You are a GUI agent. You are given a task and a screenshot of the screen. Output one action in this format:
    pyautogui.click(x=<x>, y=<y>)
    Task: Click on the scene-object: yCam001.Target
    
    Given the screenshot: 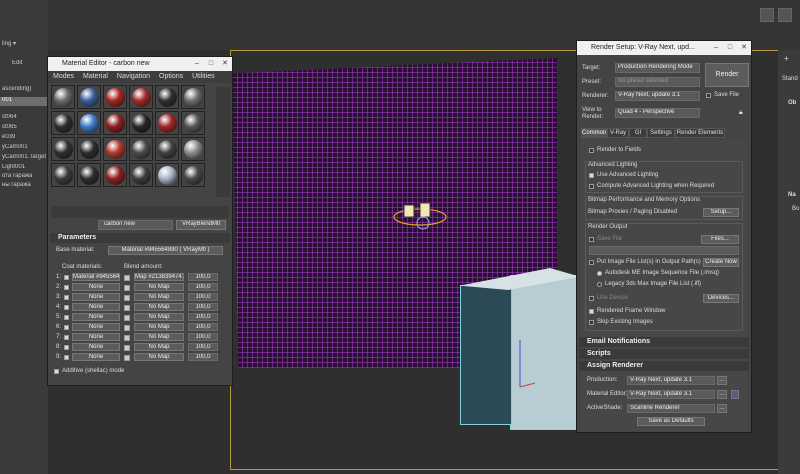 What is the action you would take?
    pyautogui.click(x=24, y=158)
    